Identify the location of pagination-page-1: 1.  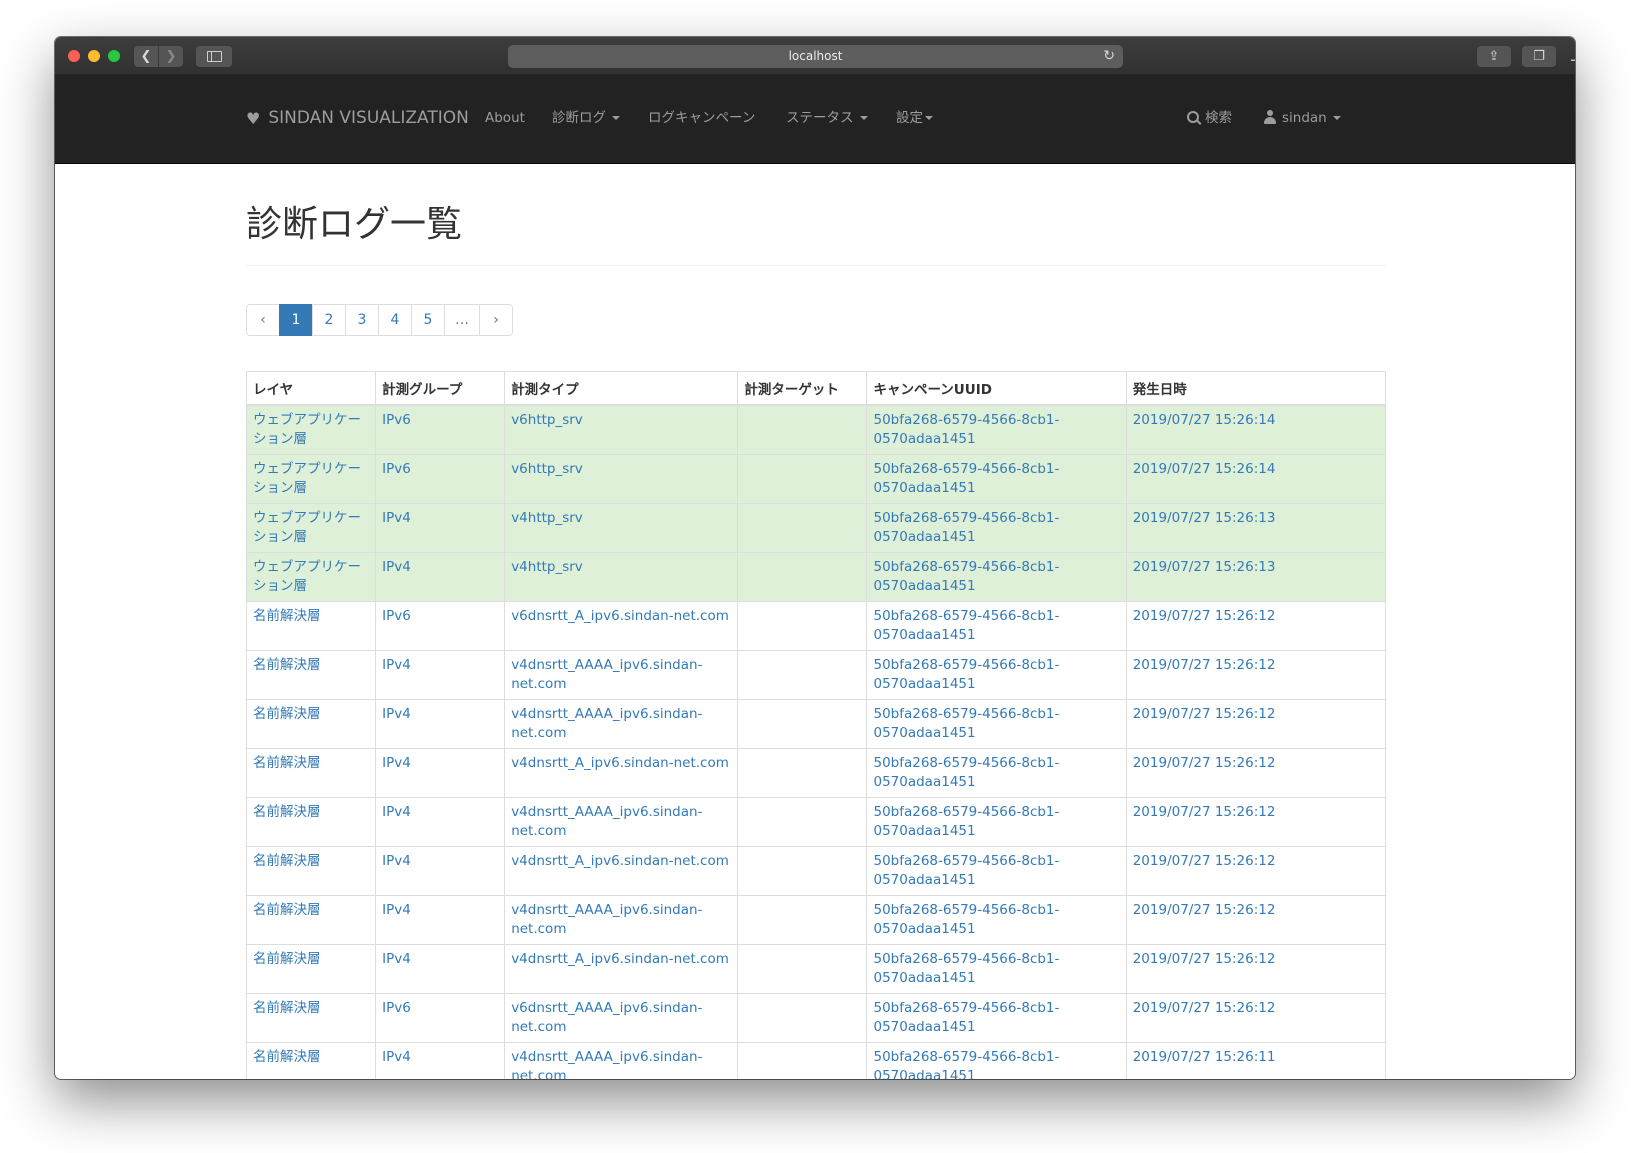
(296, 320).